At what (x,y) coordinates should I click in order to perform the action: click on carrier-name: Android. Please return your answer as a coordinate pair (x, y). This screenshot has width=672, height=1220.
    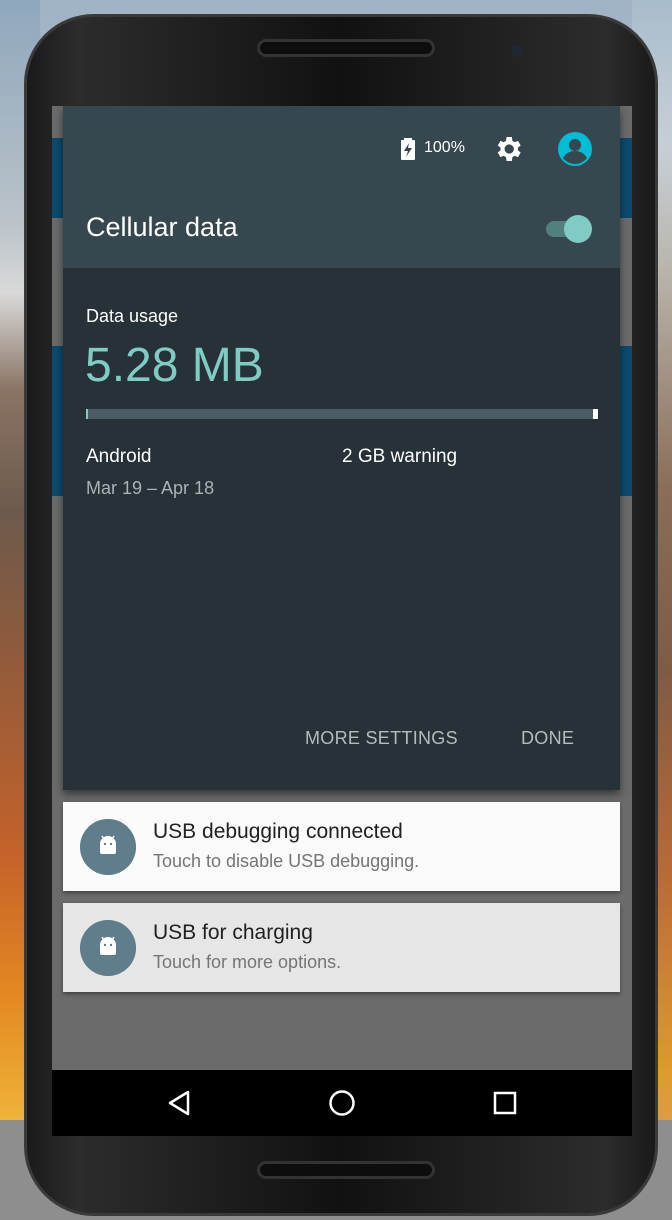
    Looking at the image, I should click on (119, 456).